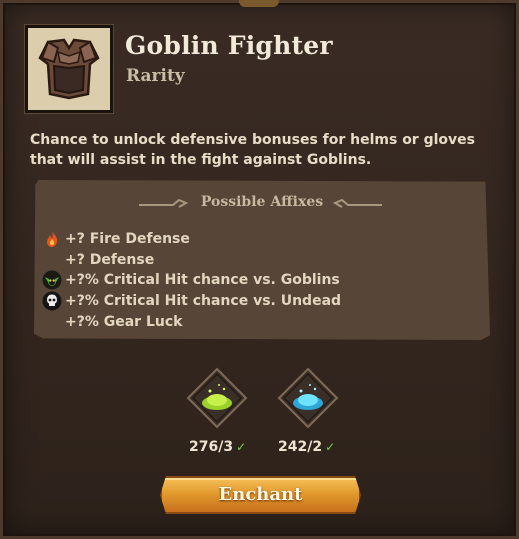 The image size is (519, 539). I want to click on green-dust-icon, so click(217, 398).